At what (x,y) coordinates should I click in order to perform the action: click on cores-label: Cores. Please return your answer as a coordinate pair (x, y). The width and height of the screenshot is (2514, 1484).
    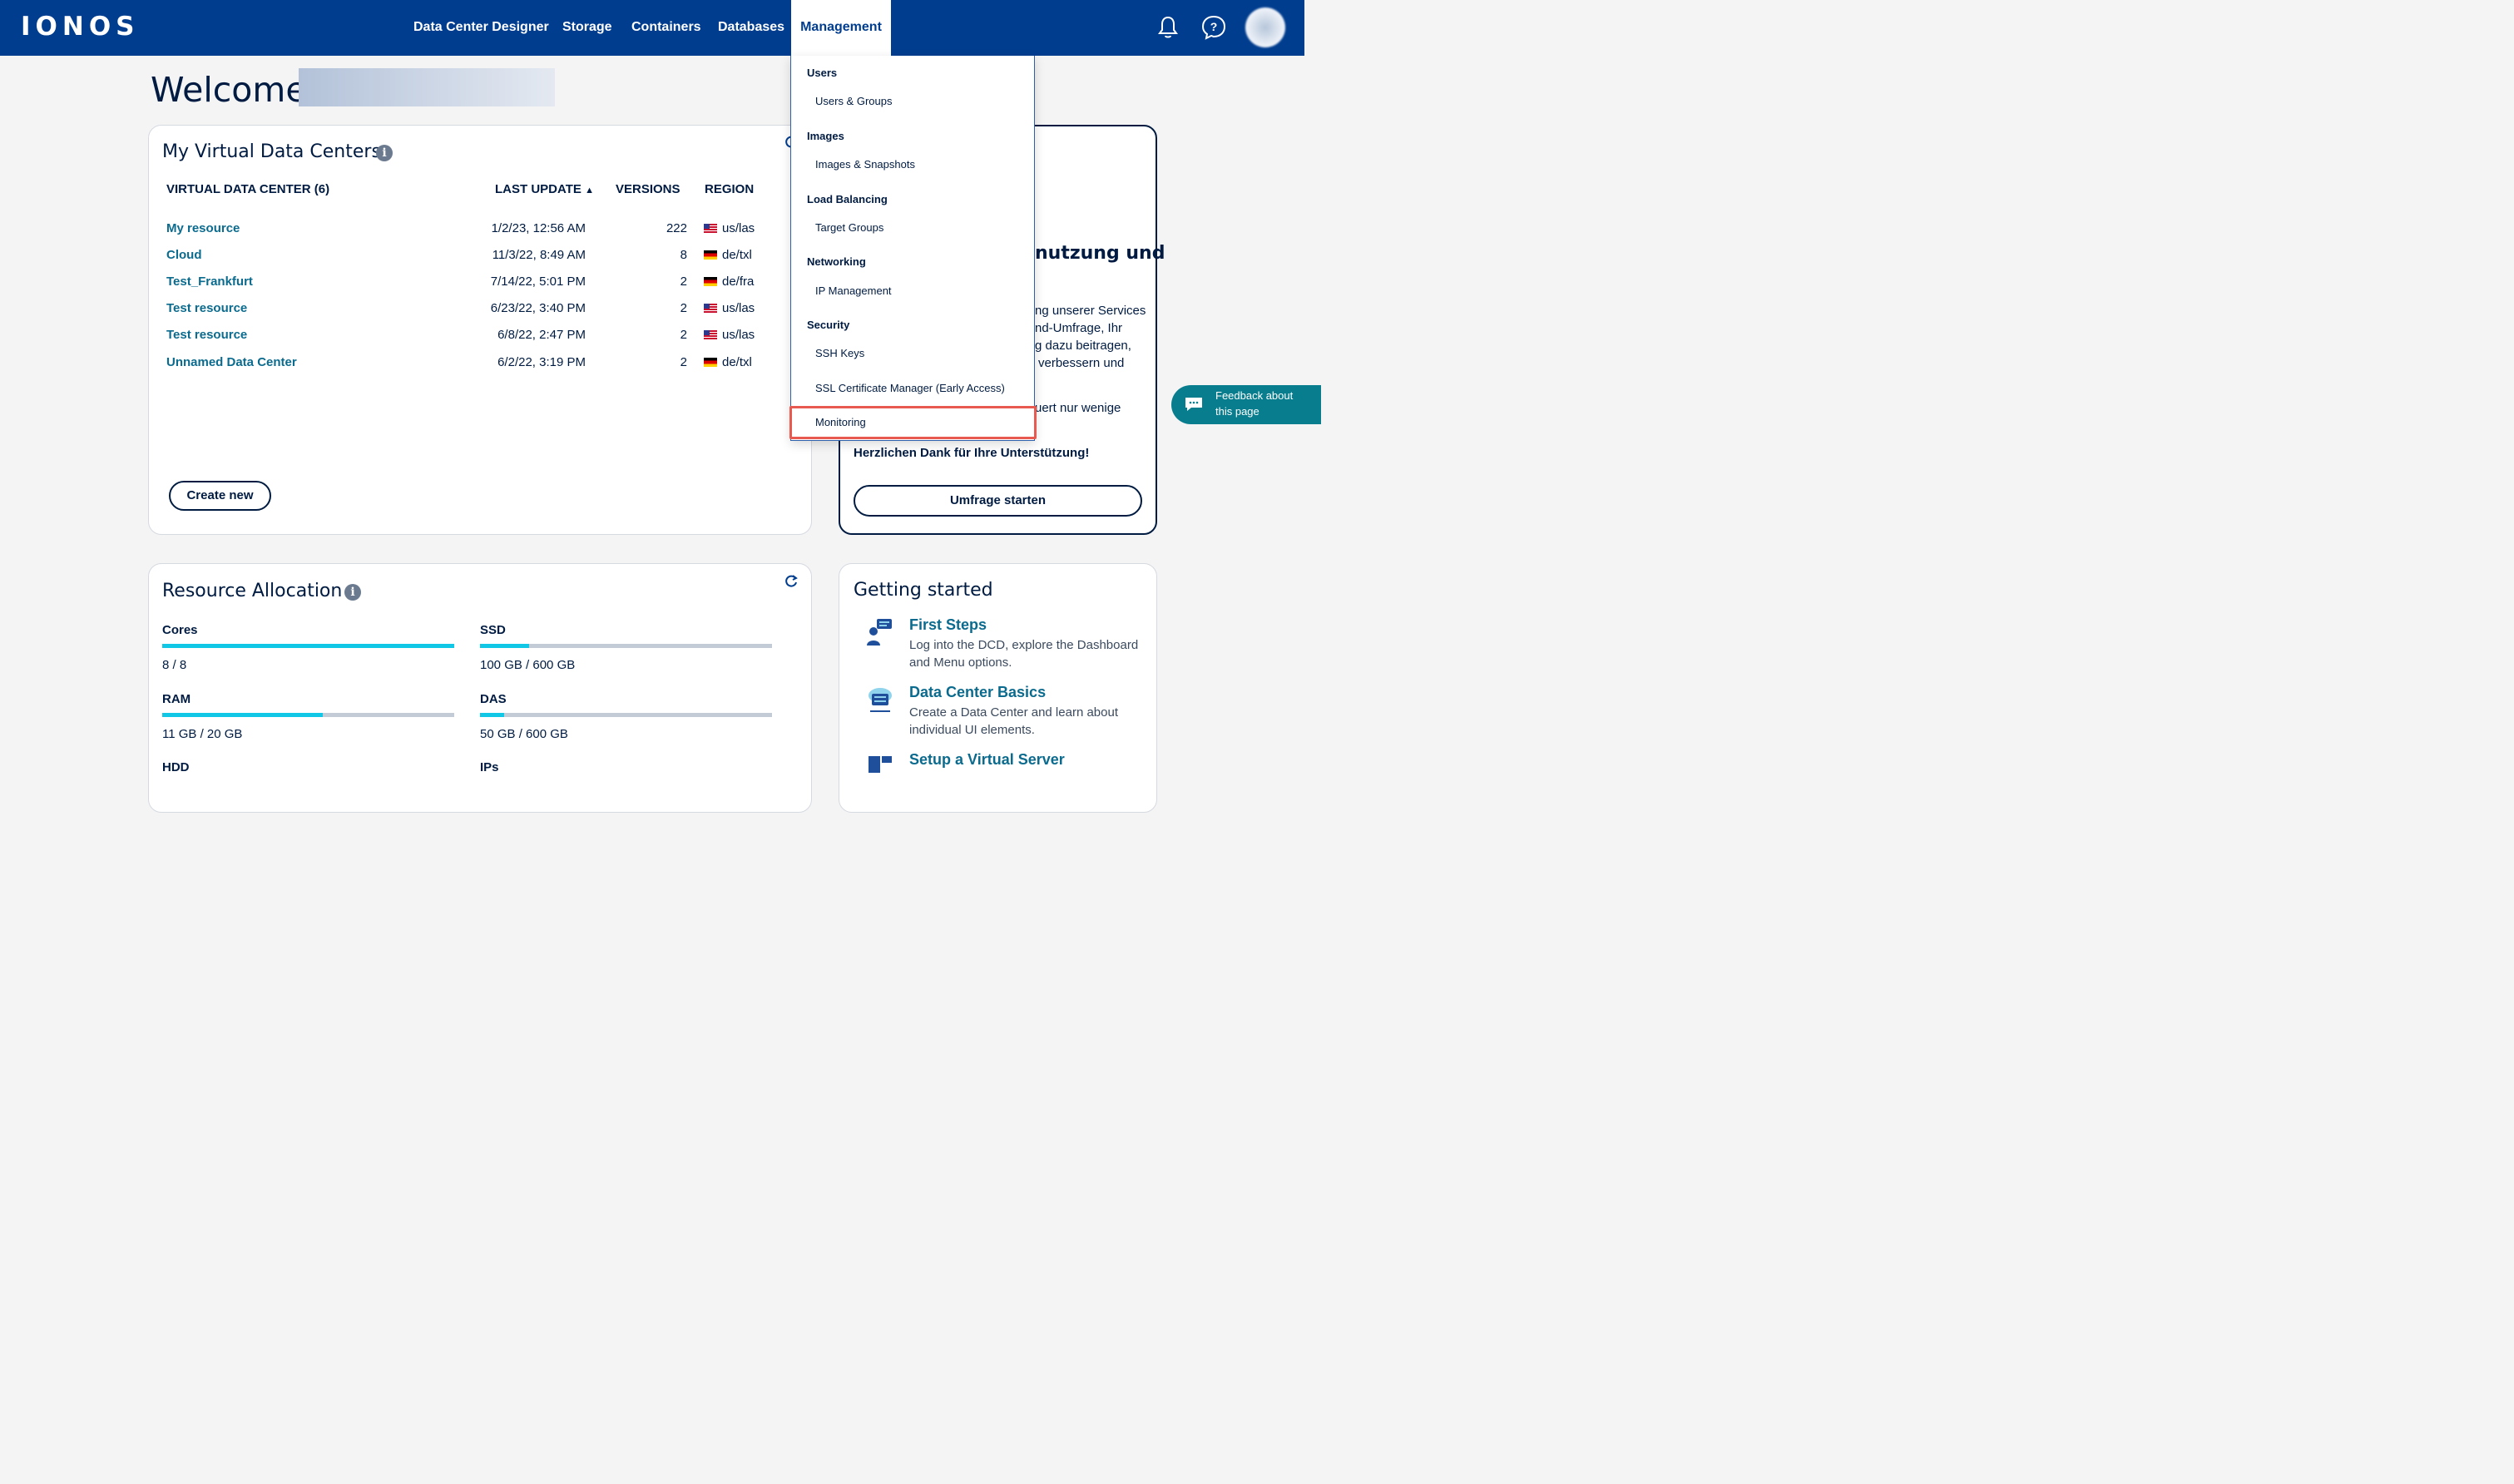
    Looking at the image, I should click on (180, 630).